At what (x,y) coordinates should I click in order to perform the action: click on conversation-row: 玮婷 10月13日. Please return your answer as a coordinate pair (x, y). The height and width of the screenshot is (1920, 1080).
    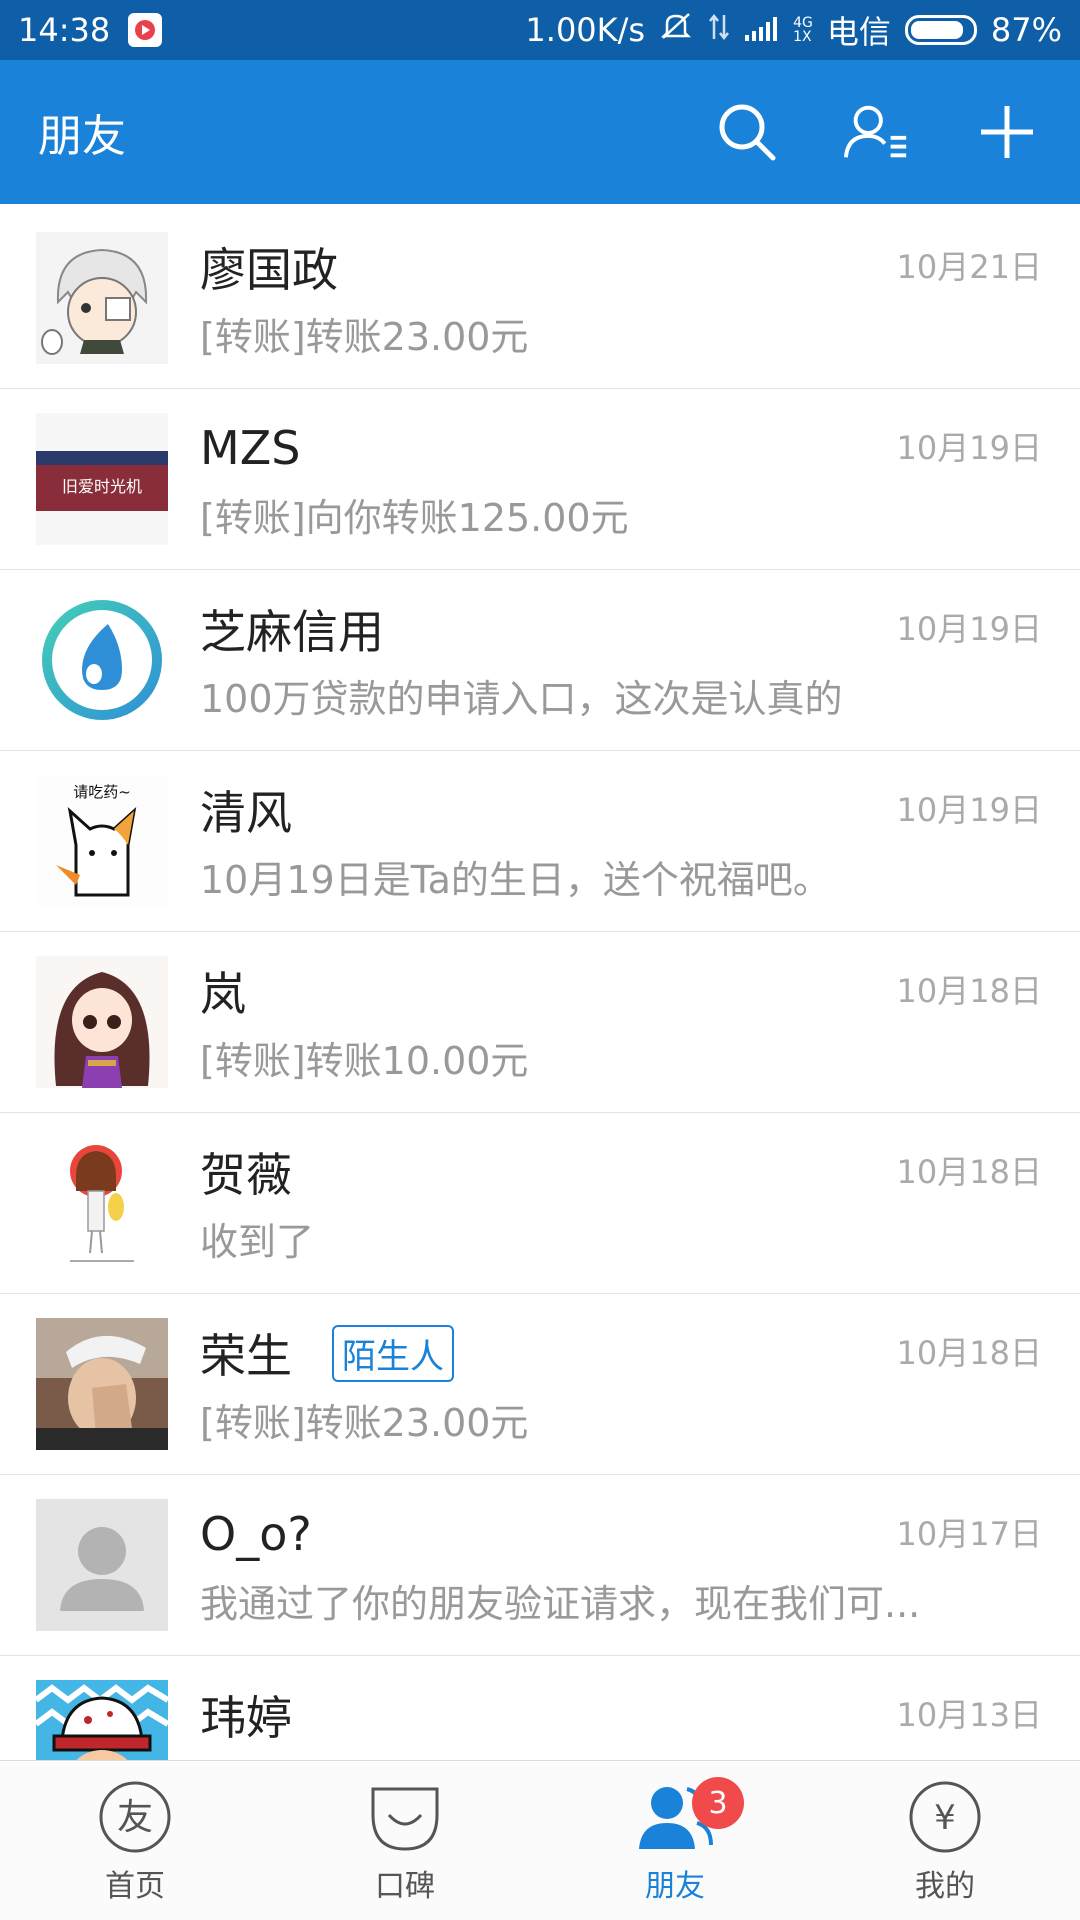
    Looking at the image, I should click on (540, 1708).